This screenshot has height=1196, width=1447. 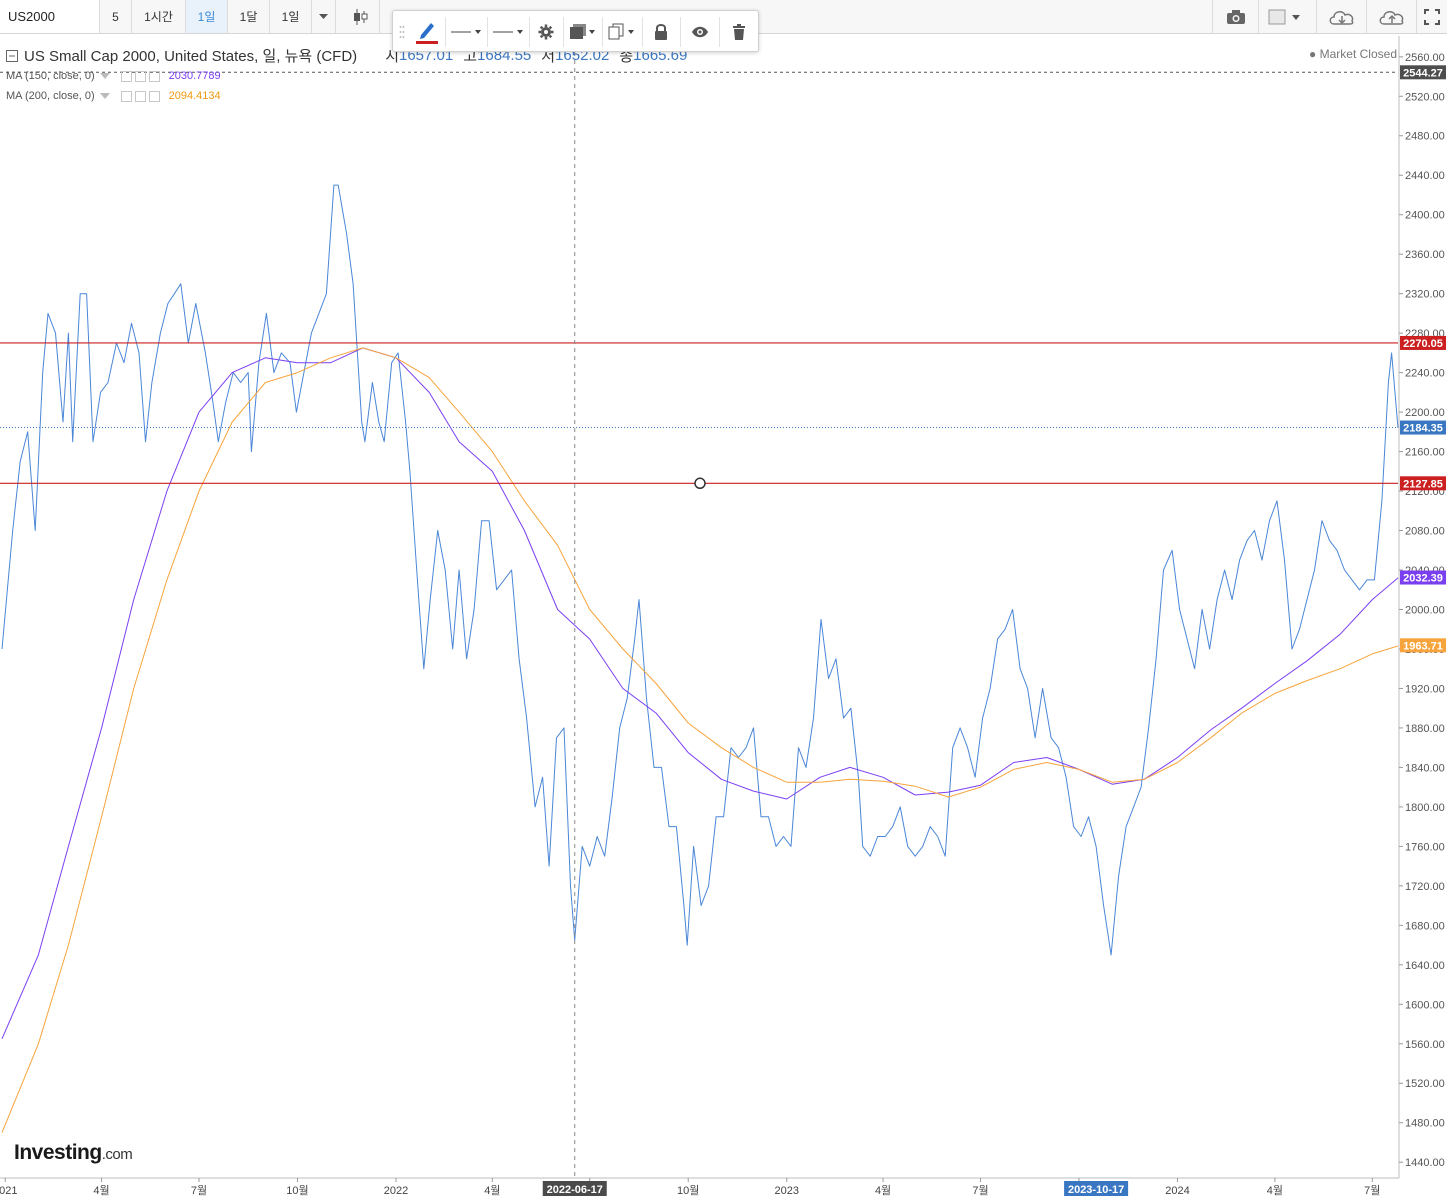 I want to click on interval-custom: 1일, so click(x=291, y=16).